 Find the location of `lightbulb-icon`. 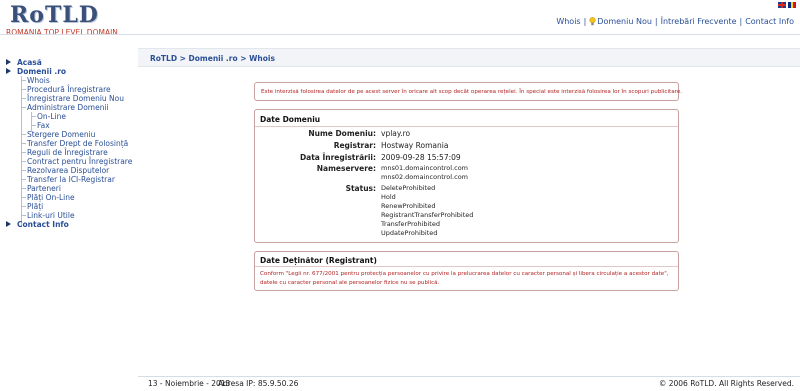

lightbulb-icon is located at coordinates (592, 21).